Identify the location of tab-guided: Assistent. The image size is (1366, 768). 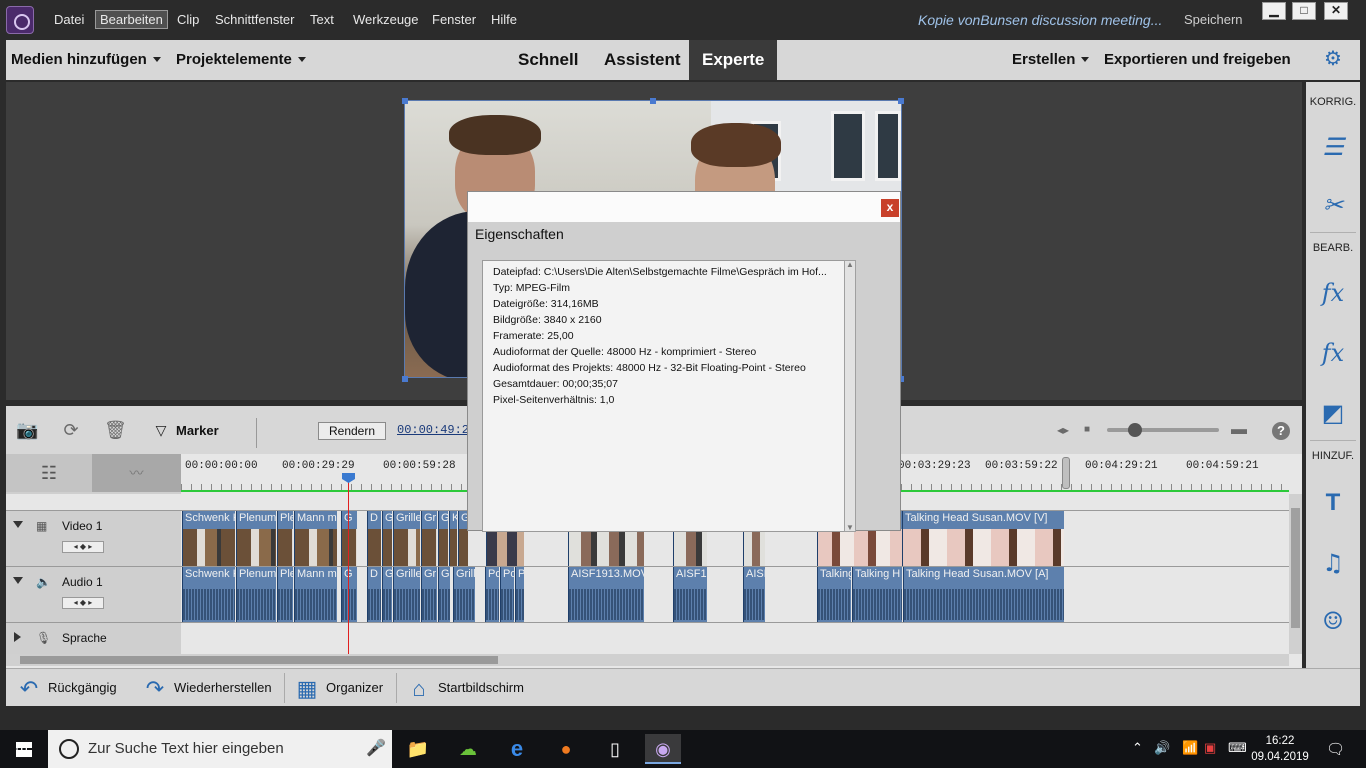
(642, 60).